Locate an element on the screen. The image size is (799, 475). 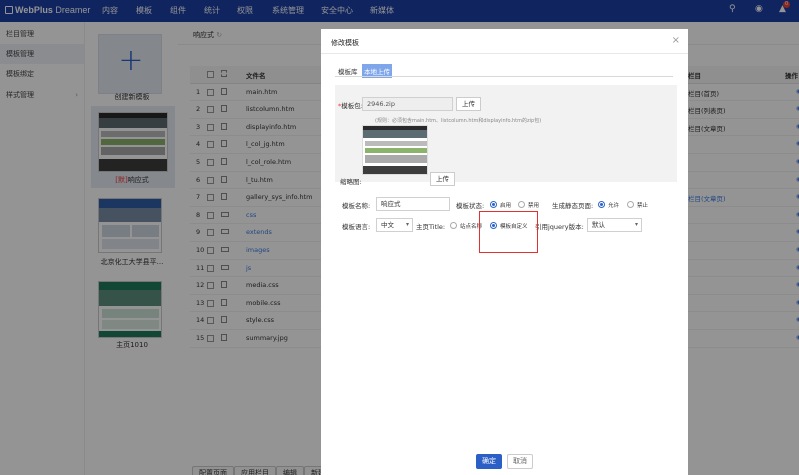
package-label: *模板包: is located at coordinates (350, 106).